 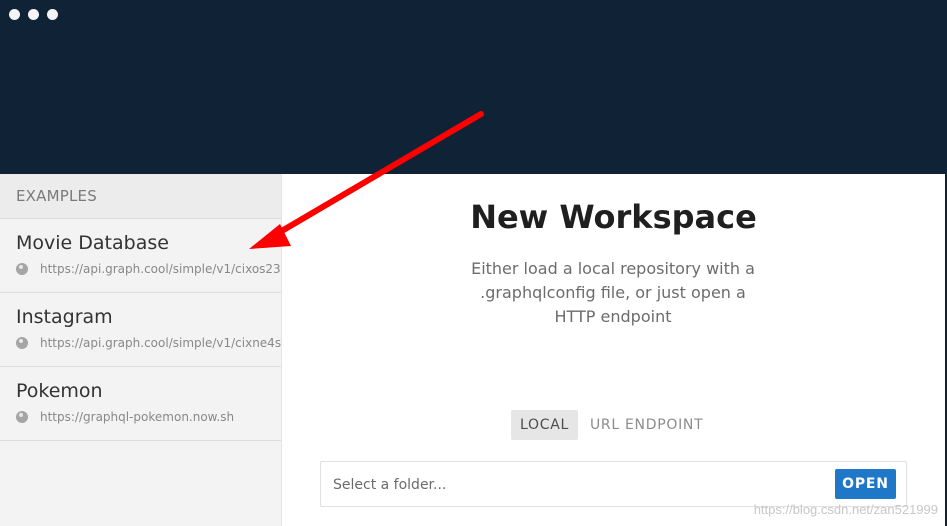 I want to click on example-title: Instagram, so click(x=64, y=317).